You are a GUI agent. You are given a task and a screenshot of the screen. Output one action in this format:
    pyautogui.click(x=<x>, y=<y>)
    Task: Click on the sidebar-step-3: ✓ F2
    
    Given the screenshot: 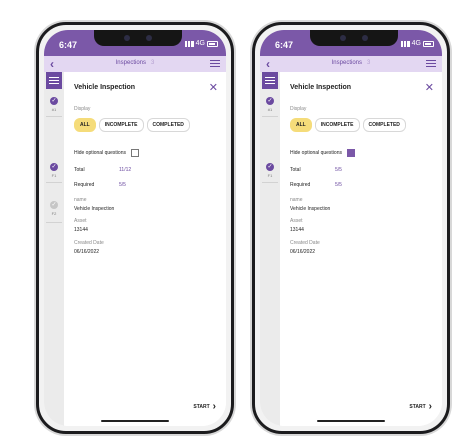 What is the action you would take?
    pyautogui.click(x=54, y=208)
    